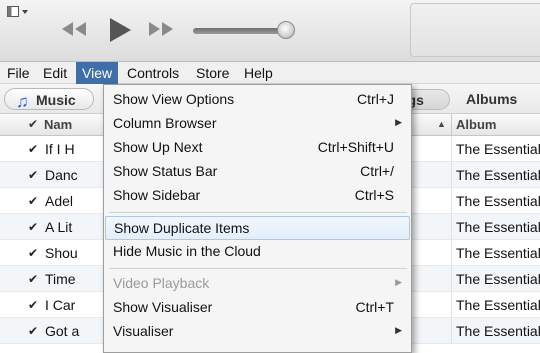 Image resolution: width=540 pixels, height=353 pixels. What do you see at coordinates (375, 99) in the screenshot?
I see `menu-item-shortcut: Ctrl+J` at bounding box center [375, 99].